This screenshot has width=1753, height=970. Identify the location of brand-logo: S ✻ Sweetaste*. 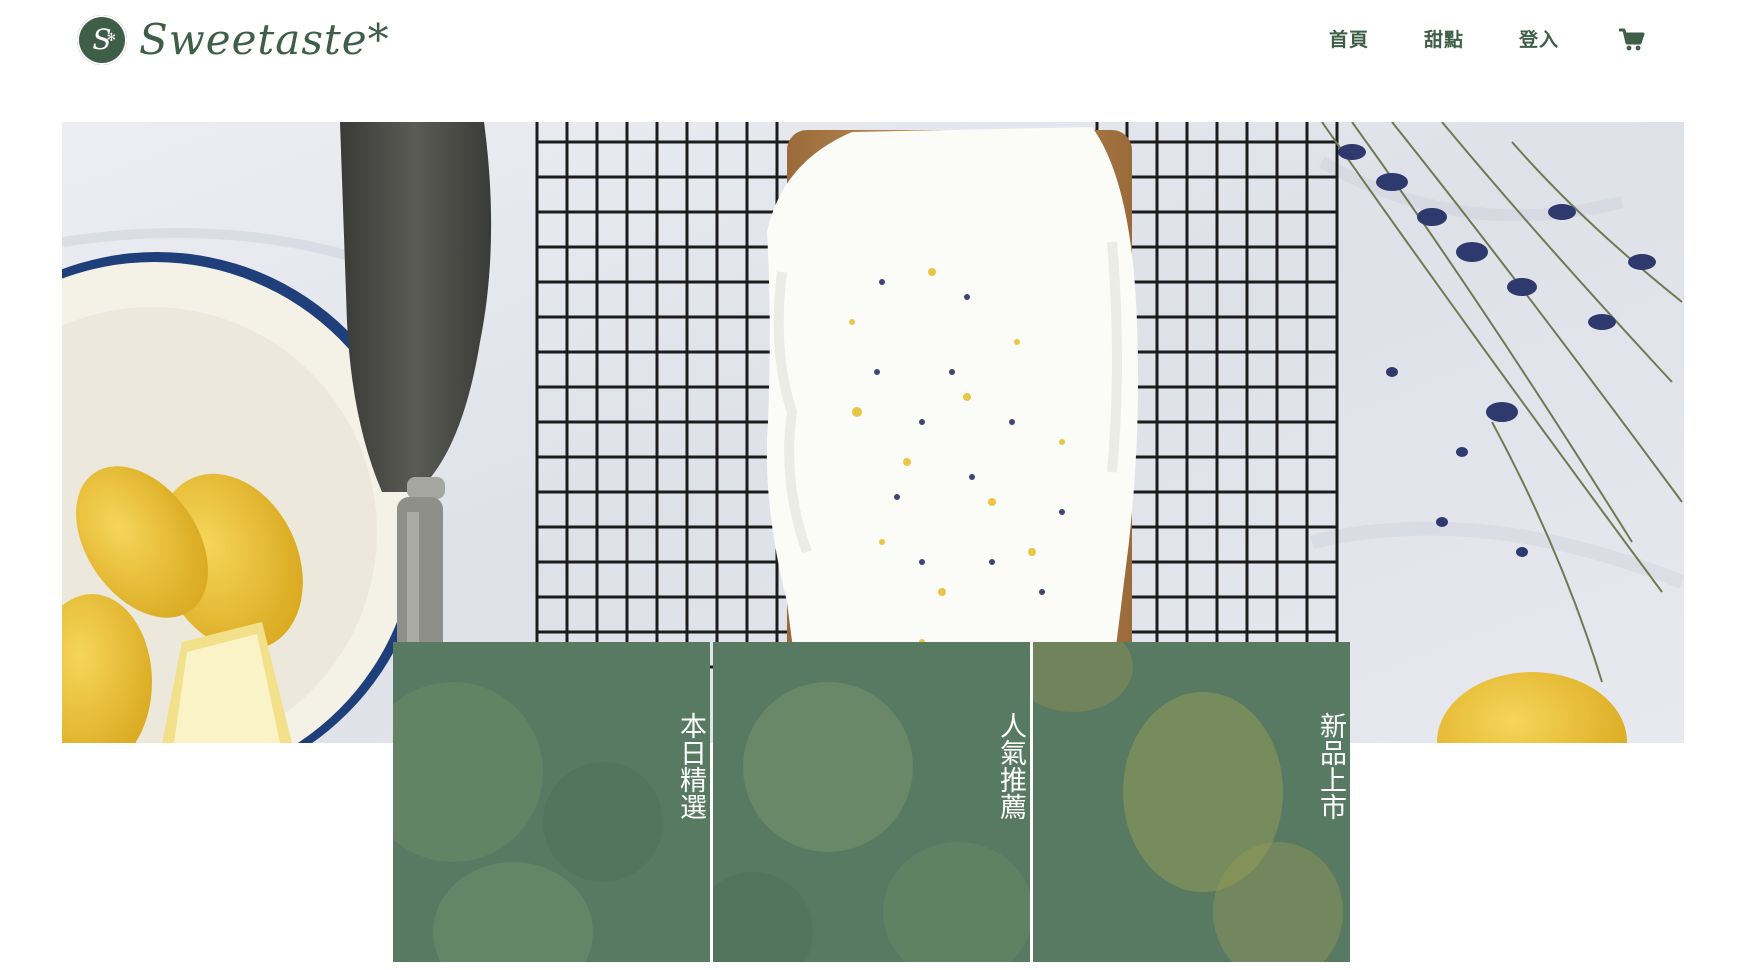
(233, 40).